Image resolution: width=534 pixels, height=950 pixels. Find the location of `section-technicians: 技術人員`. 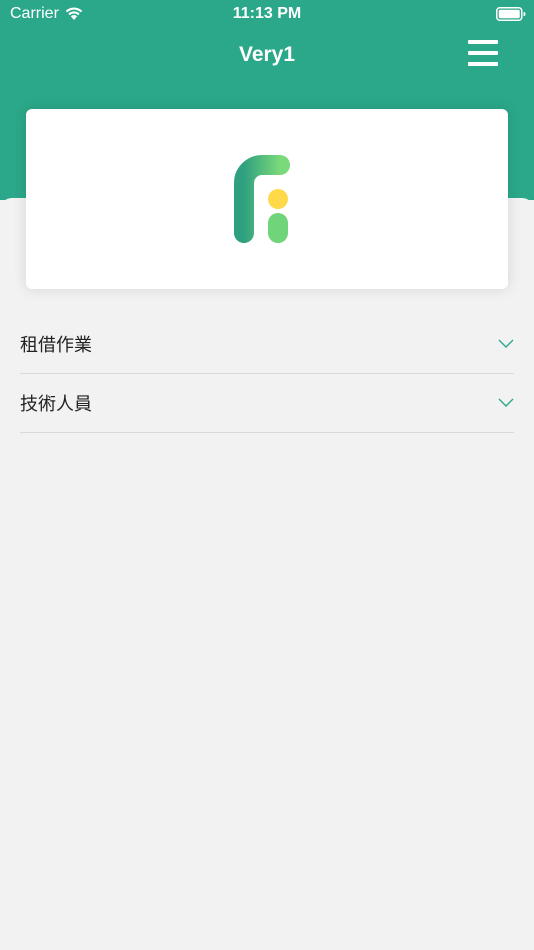

section-technicians: 技術人員 is located at coordinates (267, 403).